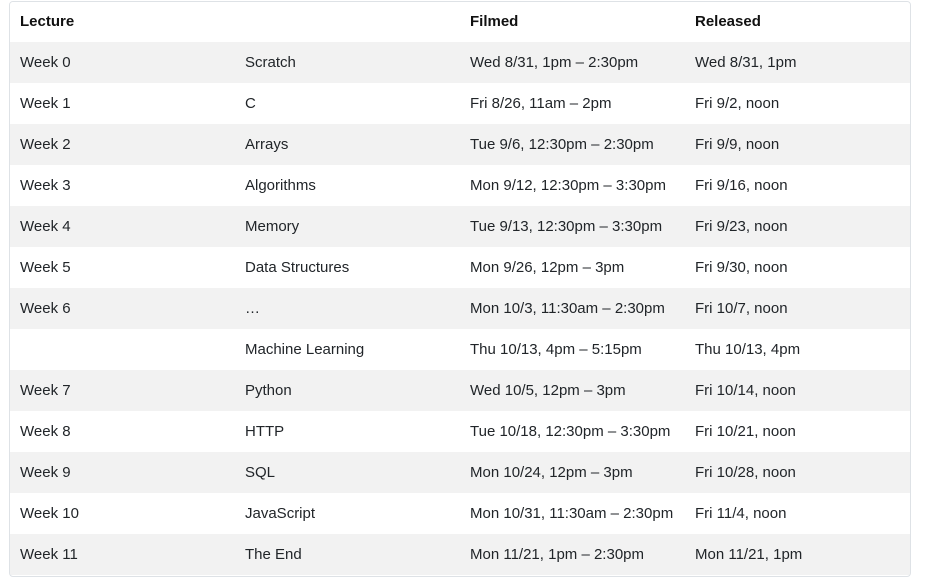 This screenshot has width=944, height=580. Describe the element at coordinates (568, 185) in the screenshot. I see `cell-filmed: Mon 9/12, 12:30pm – 3:30pm` at that location.